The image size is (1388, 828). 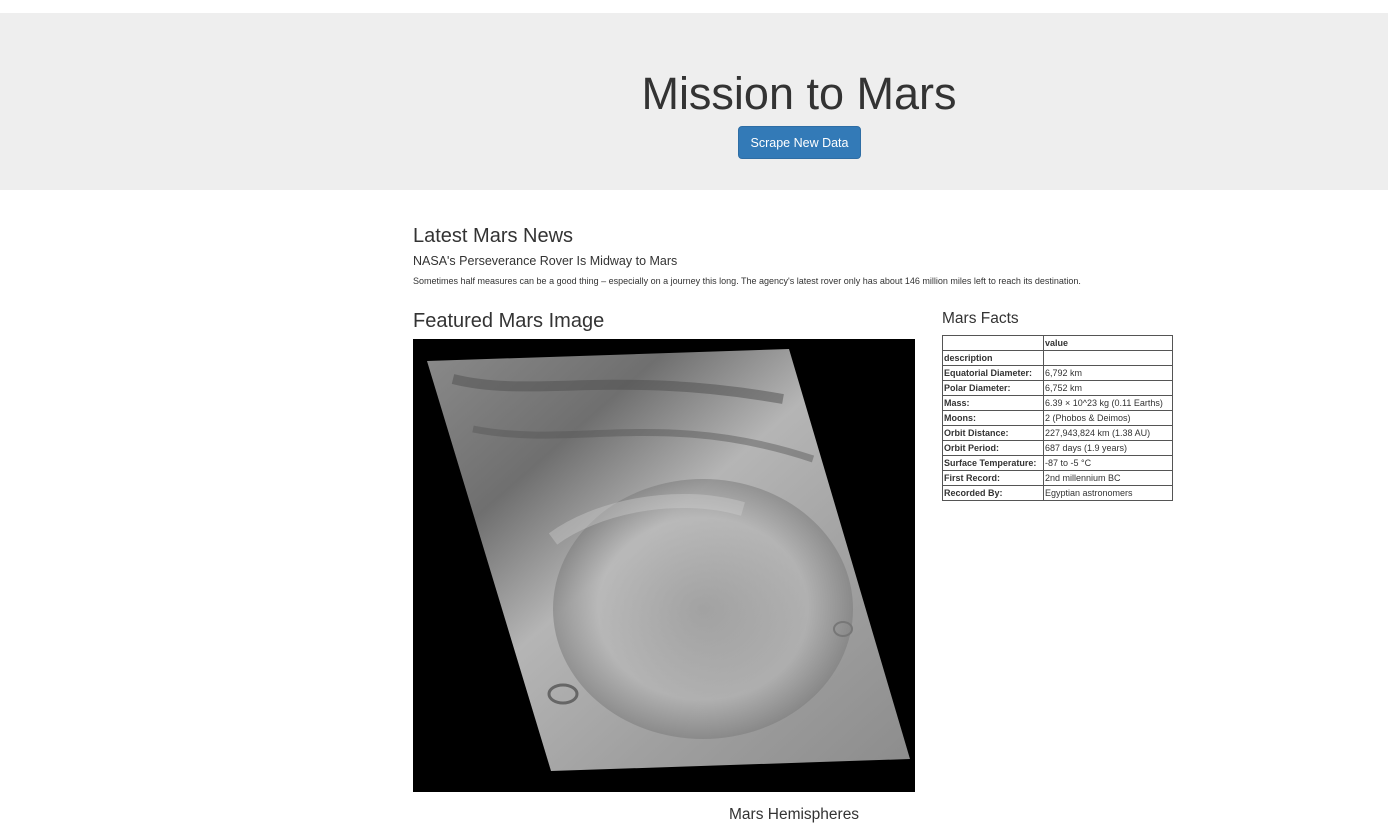 I want to click on fact-label: Moons:, so click(x=993, y=418).